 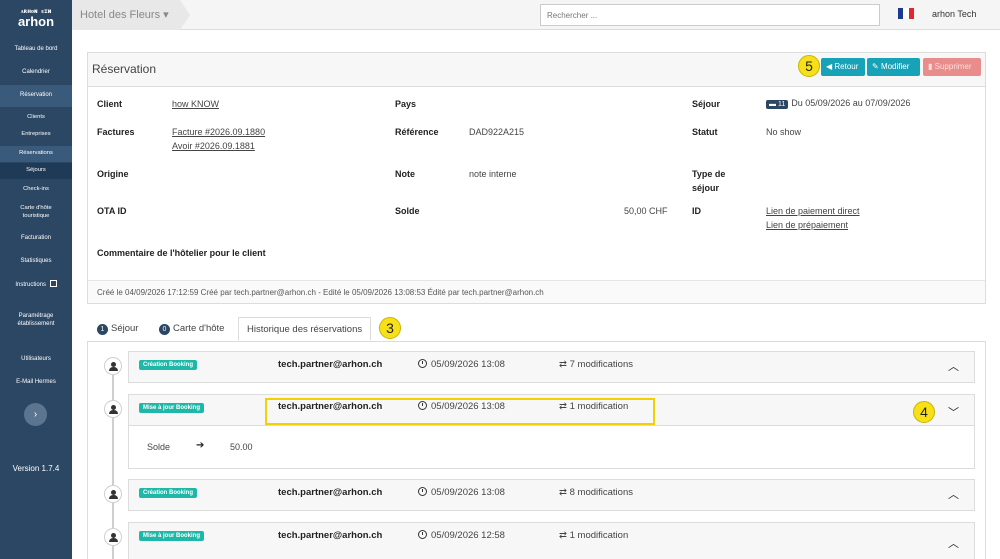 I want to click on french-flag-icon, so click(x=906, y=13).